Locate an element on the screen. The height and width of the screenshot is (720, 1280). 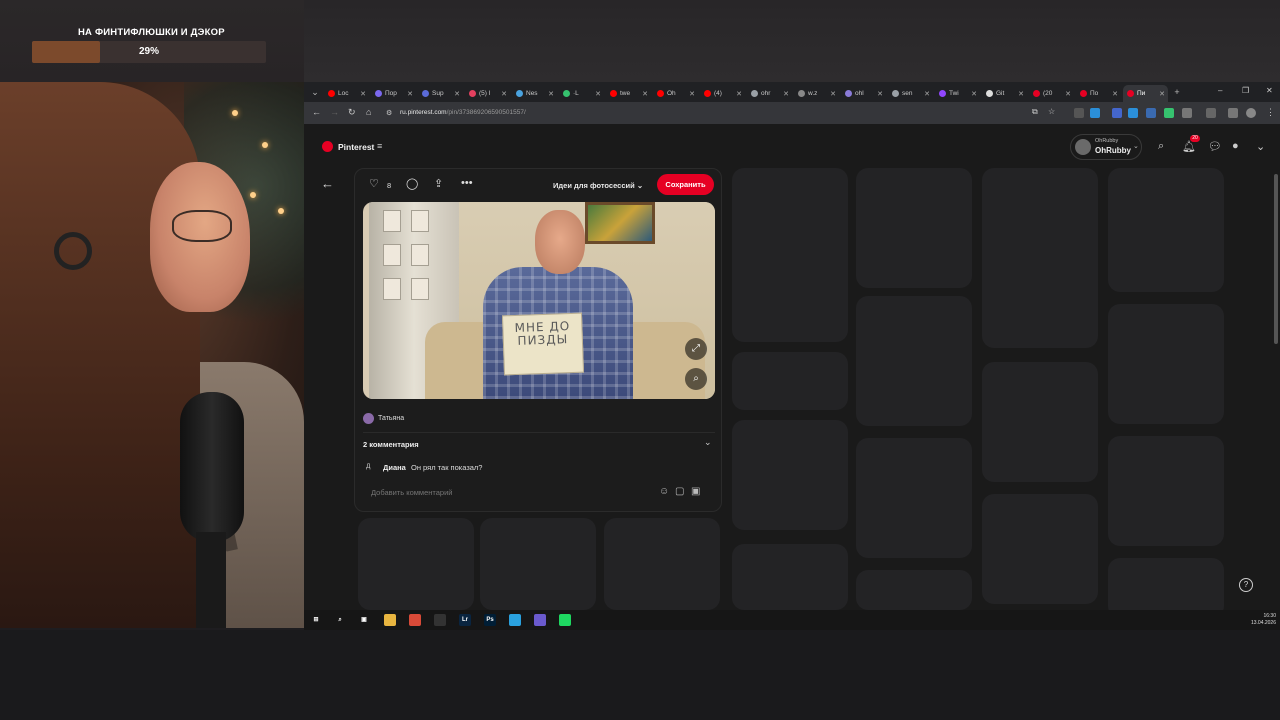
browser-tab: (5) I ✕ is located at coordinates (487, 93).